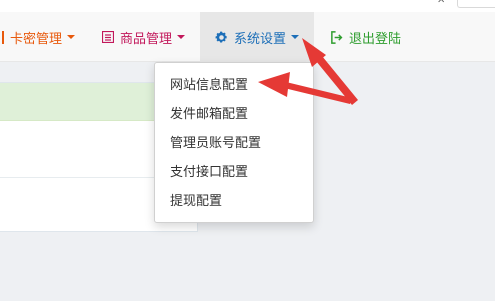 The width and height of the screenshot is (495, 301). Describe the element at coordinates (476, 4) in the screenshot. I see `search-field` at that location.